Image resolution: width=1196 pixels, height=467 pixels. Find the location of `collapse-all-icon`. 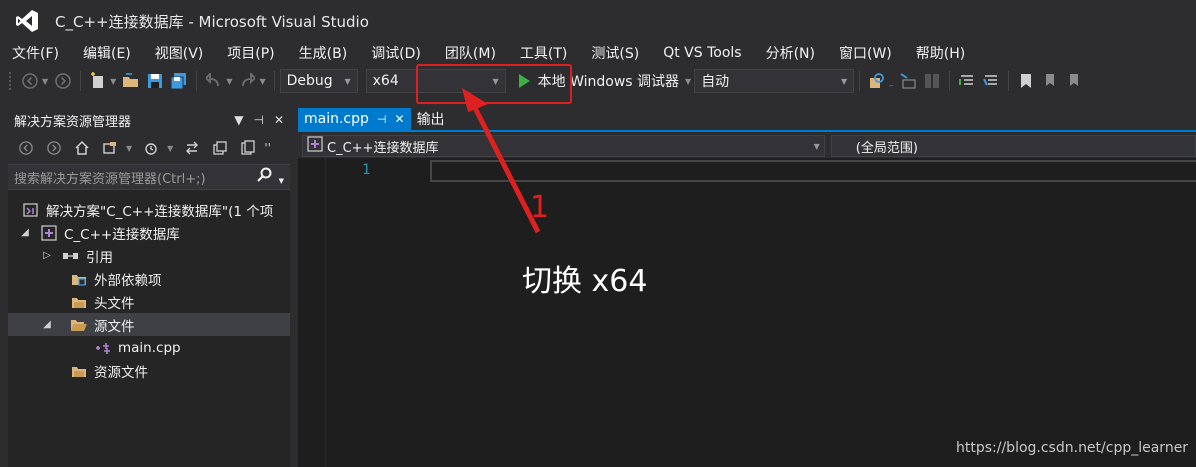

collapse-all-icon is located at coordinates (220, 148).